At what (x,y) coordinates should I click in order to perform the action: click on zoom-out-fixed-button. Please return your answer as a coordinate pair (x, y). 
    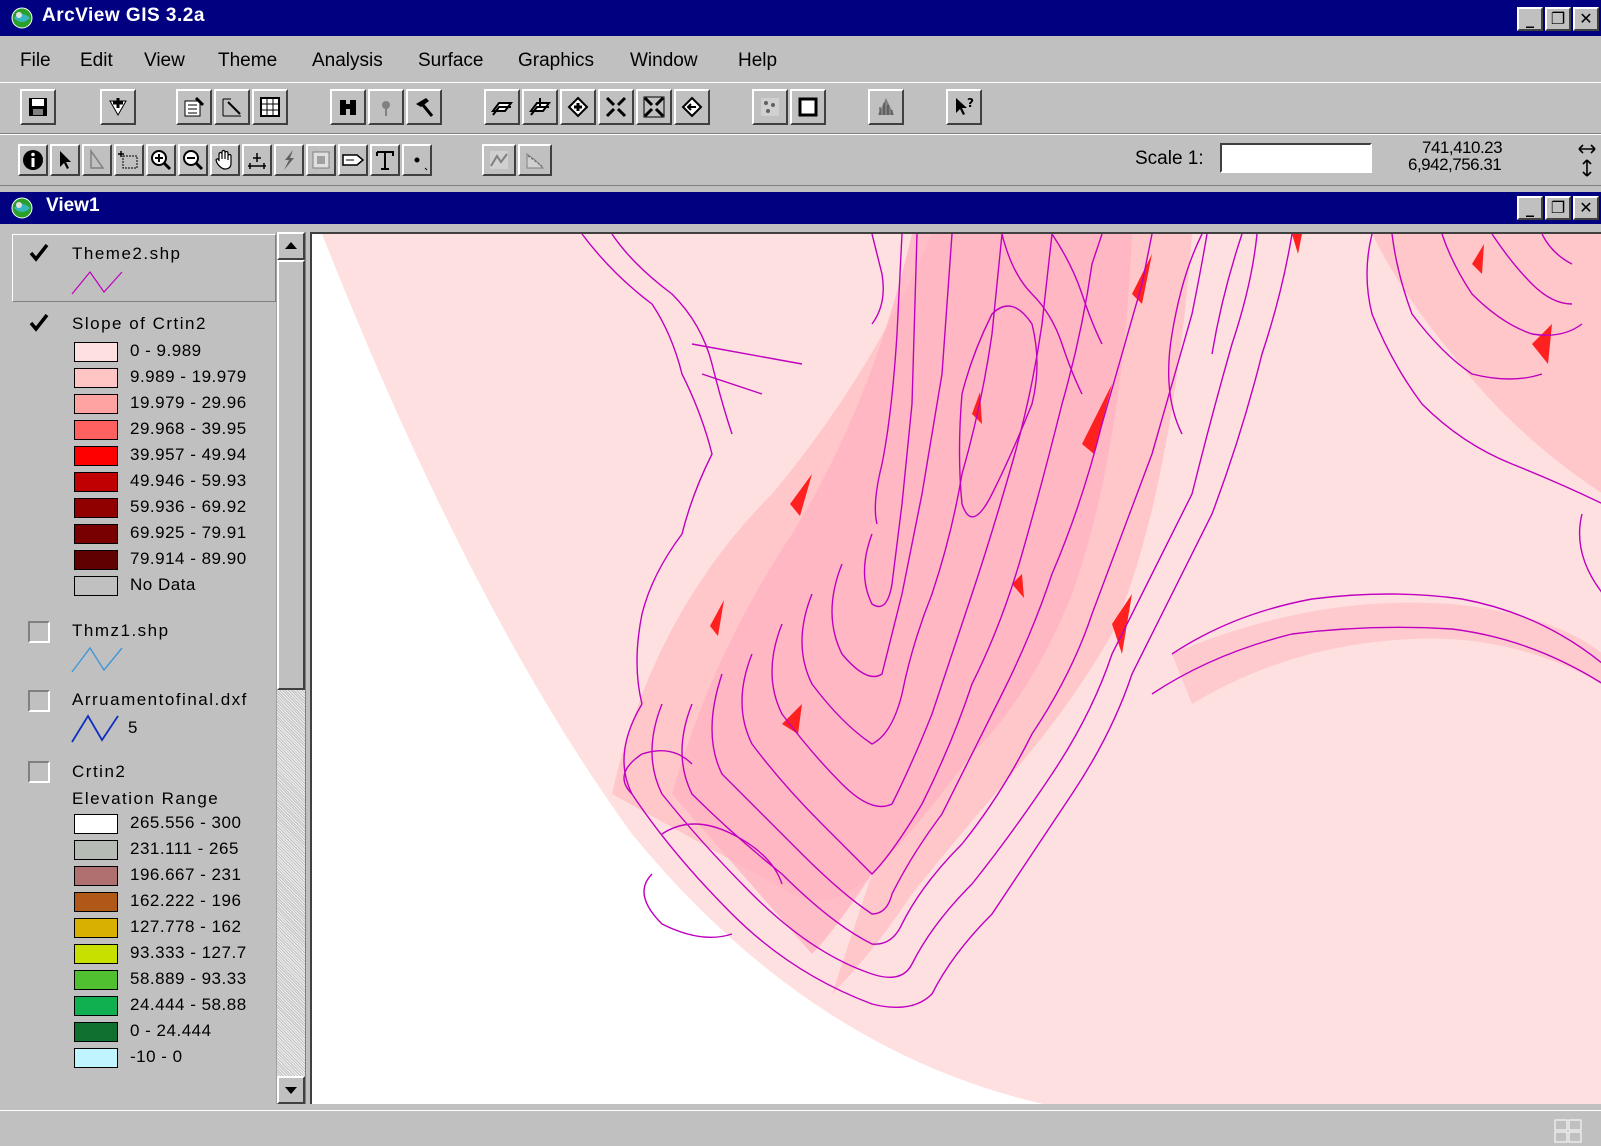
    Looking at the image, I should click on (654, 107).